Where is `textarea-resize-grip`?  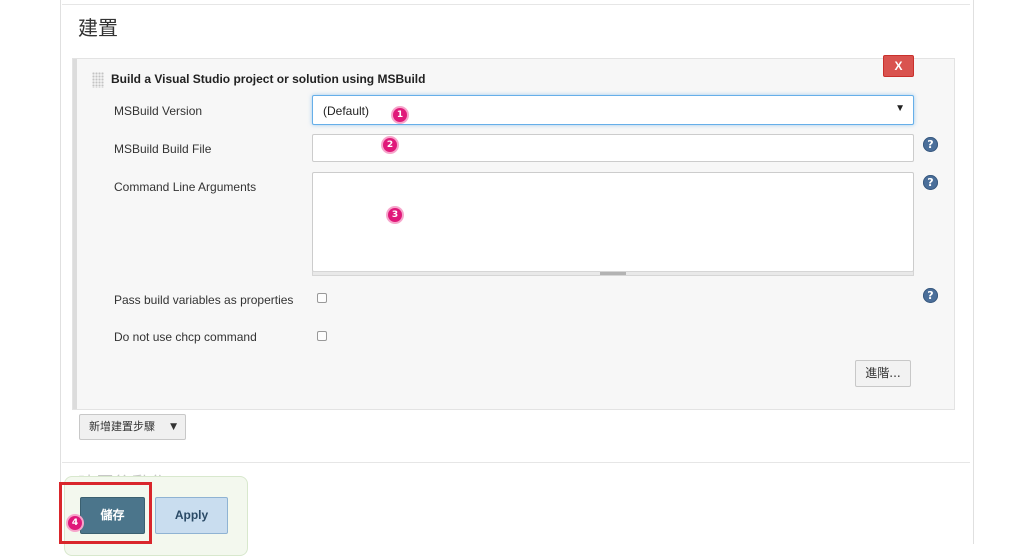 textarea-resize-grip is located at coordinates (613, 273).